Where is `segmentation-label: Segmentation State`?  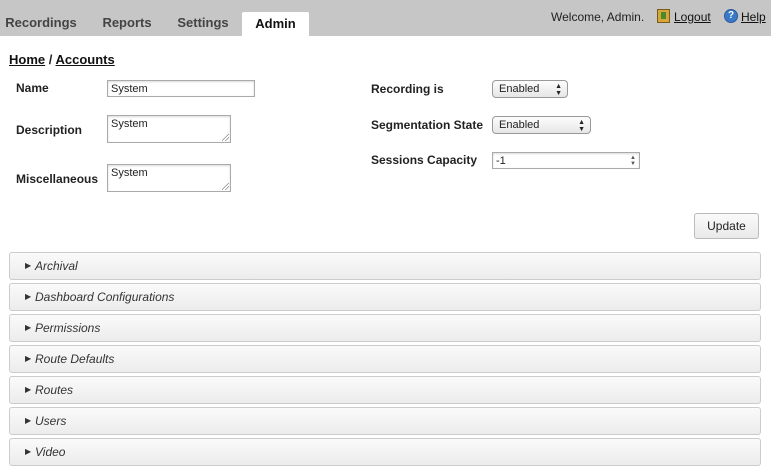 segmentation-label: Segmentation State is located at coordinates (427, 125).